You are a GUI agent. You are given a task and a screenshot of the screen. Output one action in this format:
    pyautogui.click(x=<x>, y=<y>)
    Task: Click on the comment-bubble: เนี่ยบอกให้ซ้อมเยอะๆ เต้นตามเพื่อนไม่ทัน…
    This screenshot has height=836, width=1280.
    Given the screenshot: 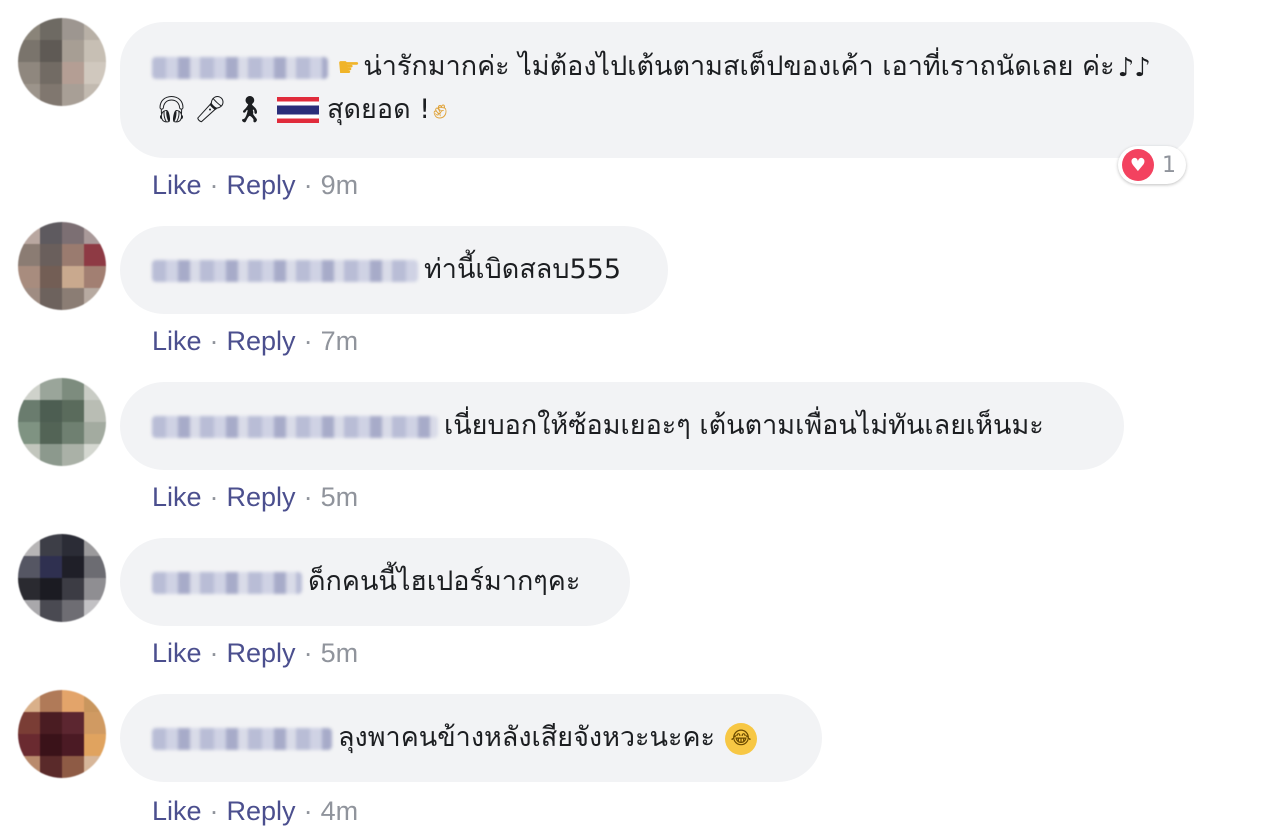 What is the action you would take?
    pyautogui.click(x=622, y=426)
    